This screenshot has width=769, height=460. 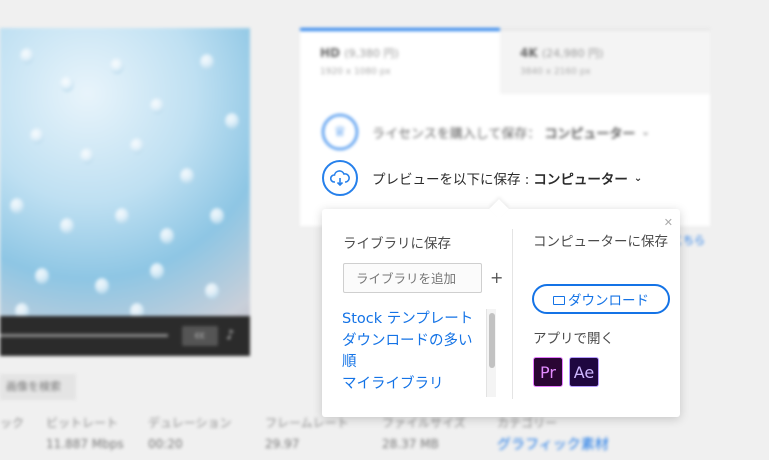 What do you see at coordinates (397, 244) in the screenshot?
I see `library-section-title: ライブラリに保存` at bounding box center [397, 244].